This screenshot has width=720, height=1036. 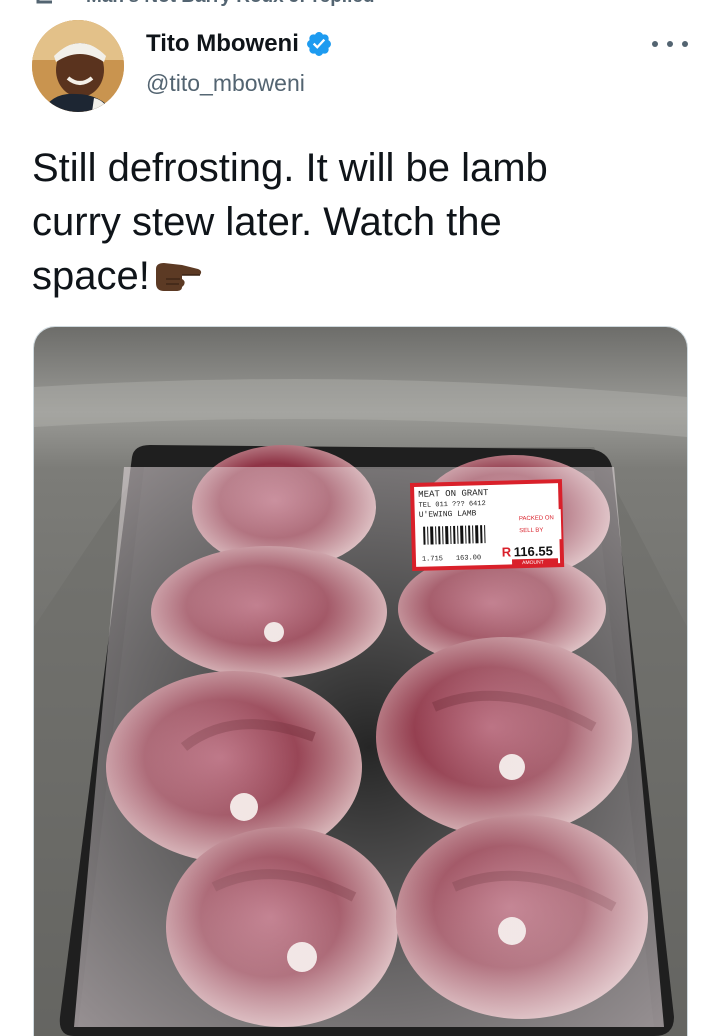 I want to click on avatar-photo-icon, so click(x=78, y=66).